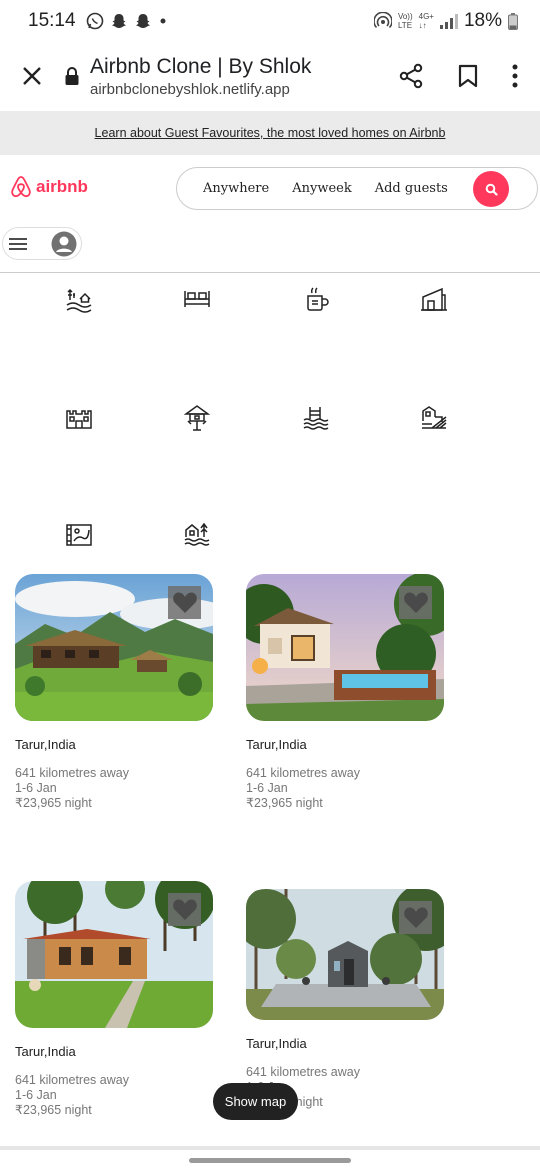 Image resolution: width=540 pixels, height=1170 pixels. I want to click on search-icon, so click(491, 189).